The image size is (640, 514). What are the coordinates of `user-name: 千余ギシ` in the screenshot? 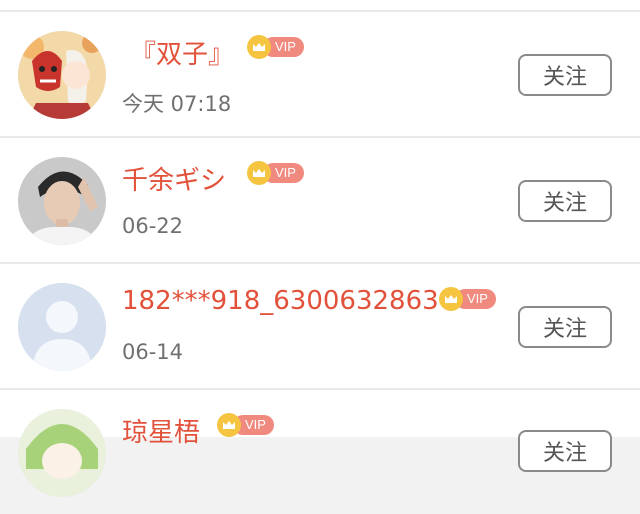 It's located at (174, 178).